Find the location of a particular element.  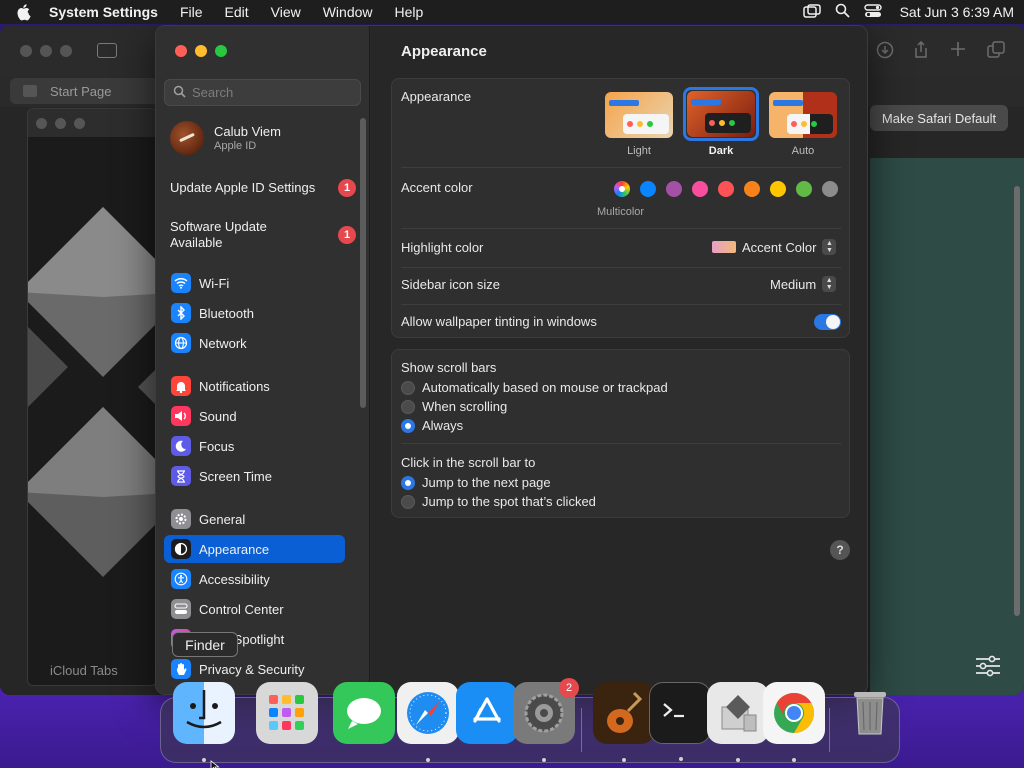

appearance-light-option is located at coordinates (639, 115).